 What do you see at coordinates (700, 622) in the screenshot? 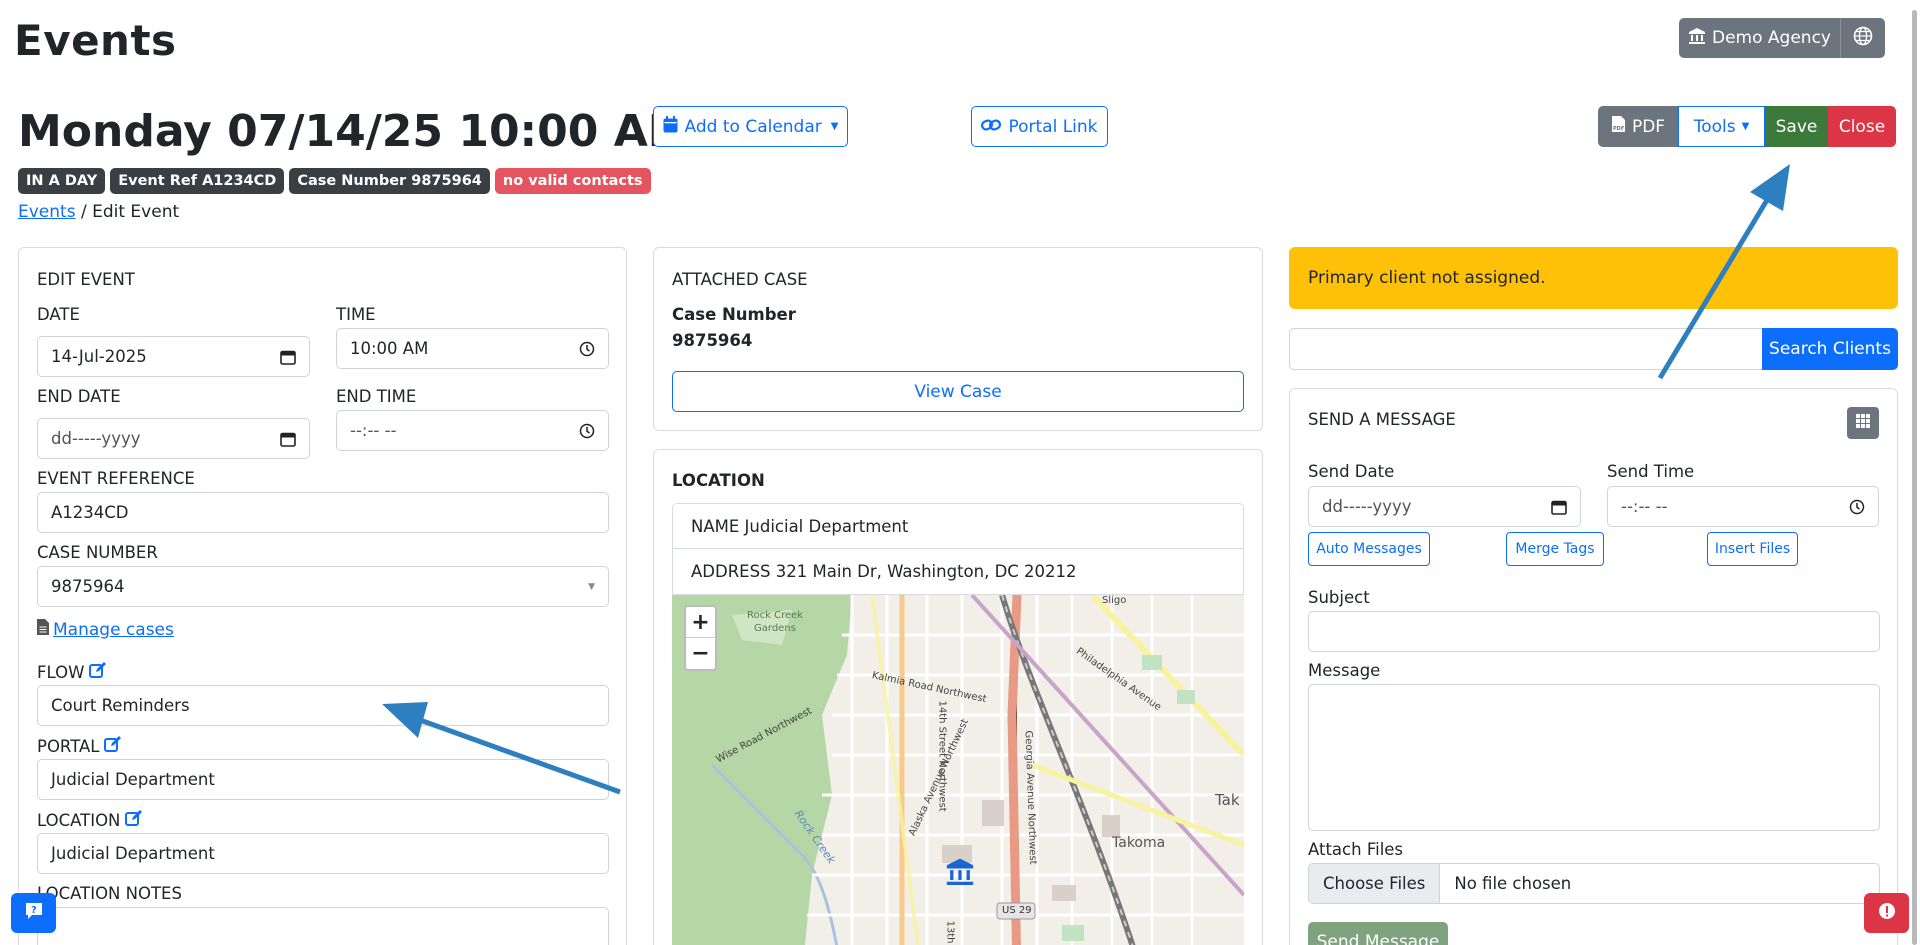
I see `zoom-in-button: +` at bounding box center [700, 622].